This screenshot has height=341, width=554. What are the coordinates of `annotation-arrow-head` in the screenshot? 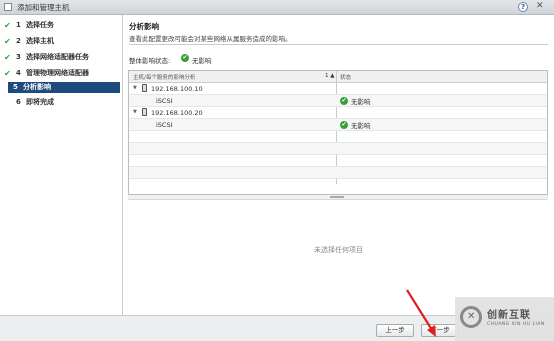 It's located at (431, 331).